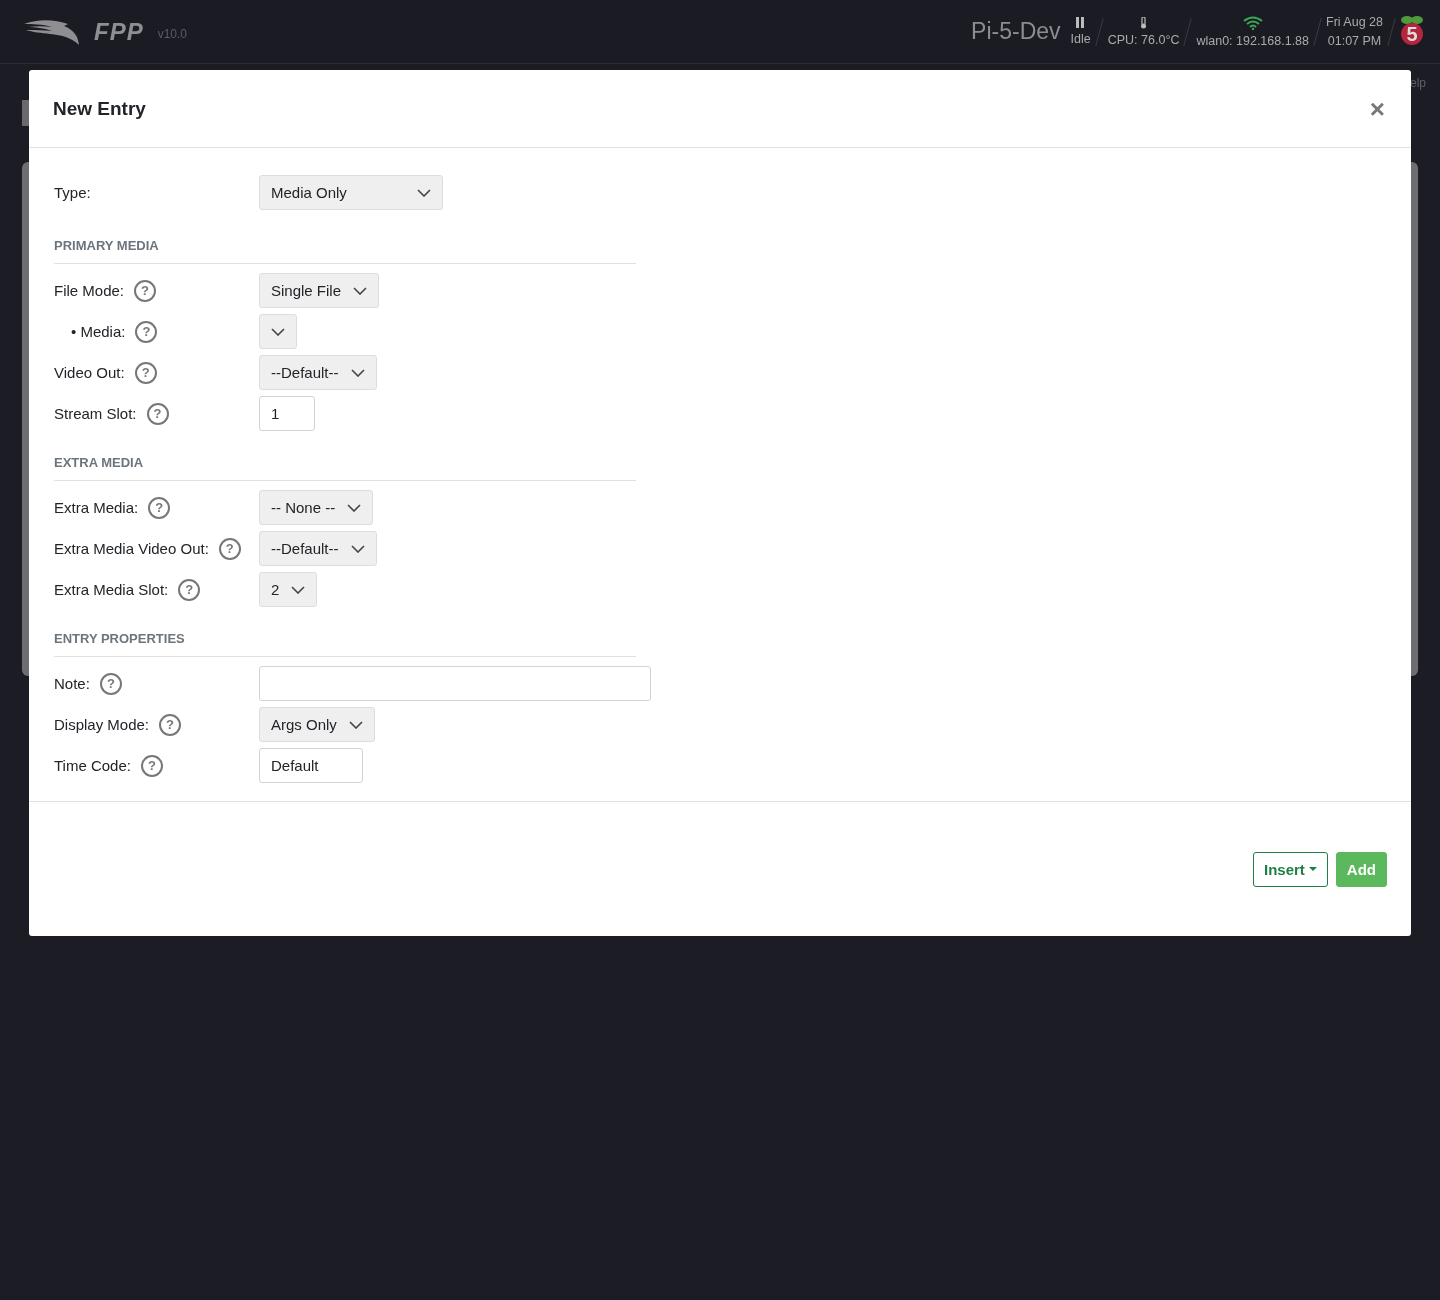  What do you see at coordinates (99, 108) in the screenshot?
I see `modal-title: New Entry` at bounding box center [99, 108].